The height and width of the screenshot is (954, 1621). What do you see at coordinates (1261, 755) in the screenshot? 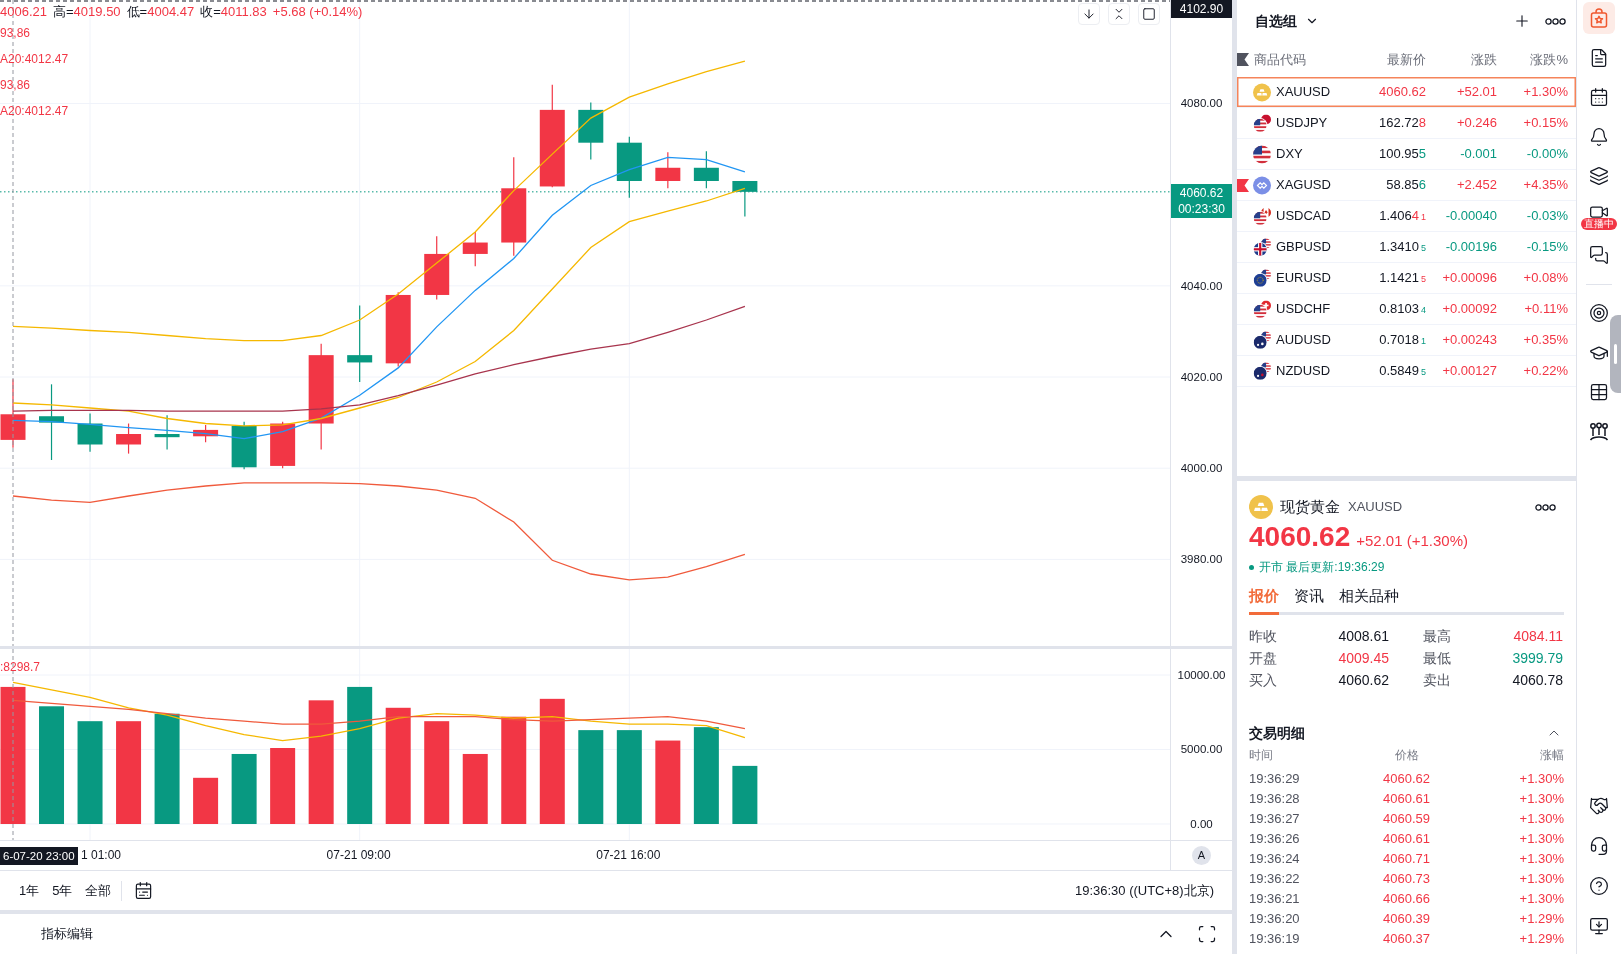
I see `column-header: 时间` at bounding box center [1261, 755].